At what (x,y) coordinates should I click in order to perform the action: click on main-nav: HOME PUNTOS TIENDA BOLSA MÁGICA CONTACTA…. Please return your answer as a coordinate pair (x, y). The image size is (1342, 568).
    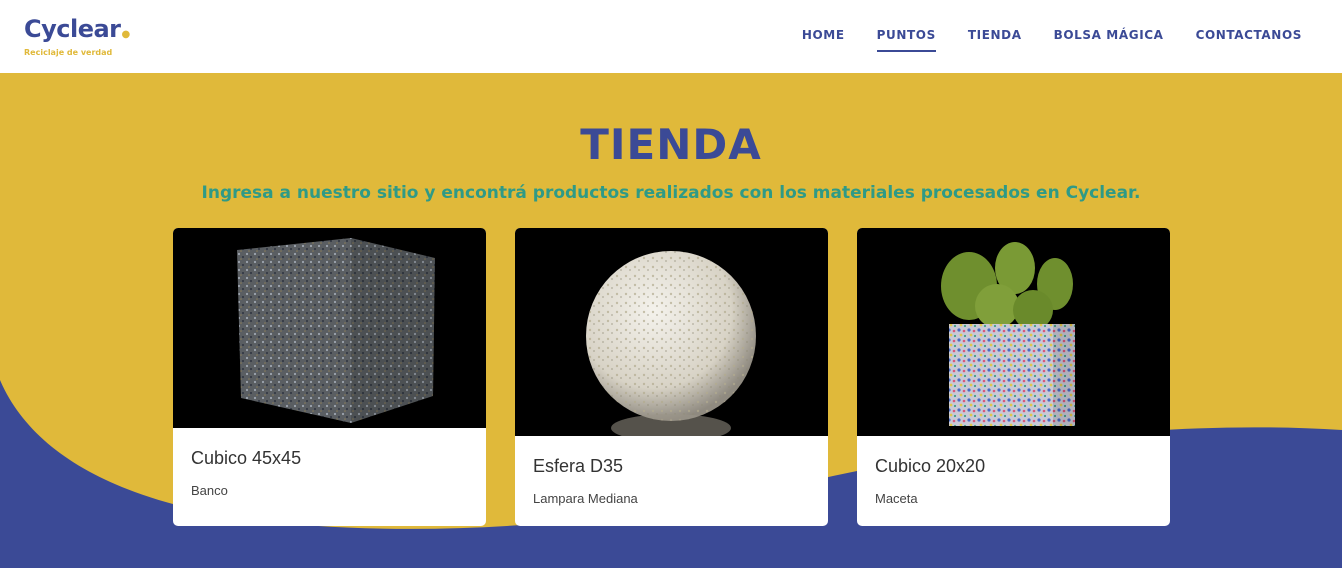
    Looking at the image, I should click on (1052, 40).